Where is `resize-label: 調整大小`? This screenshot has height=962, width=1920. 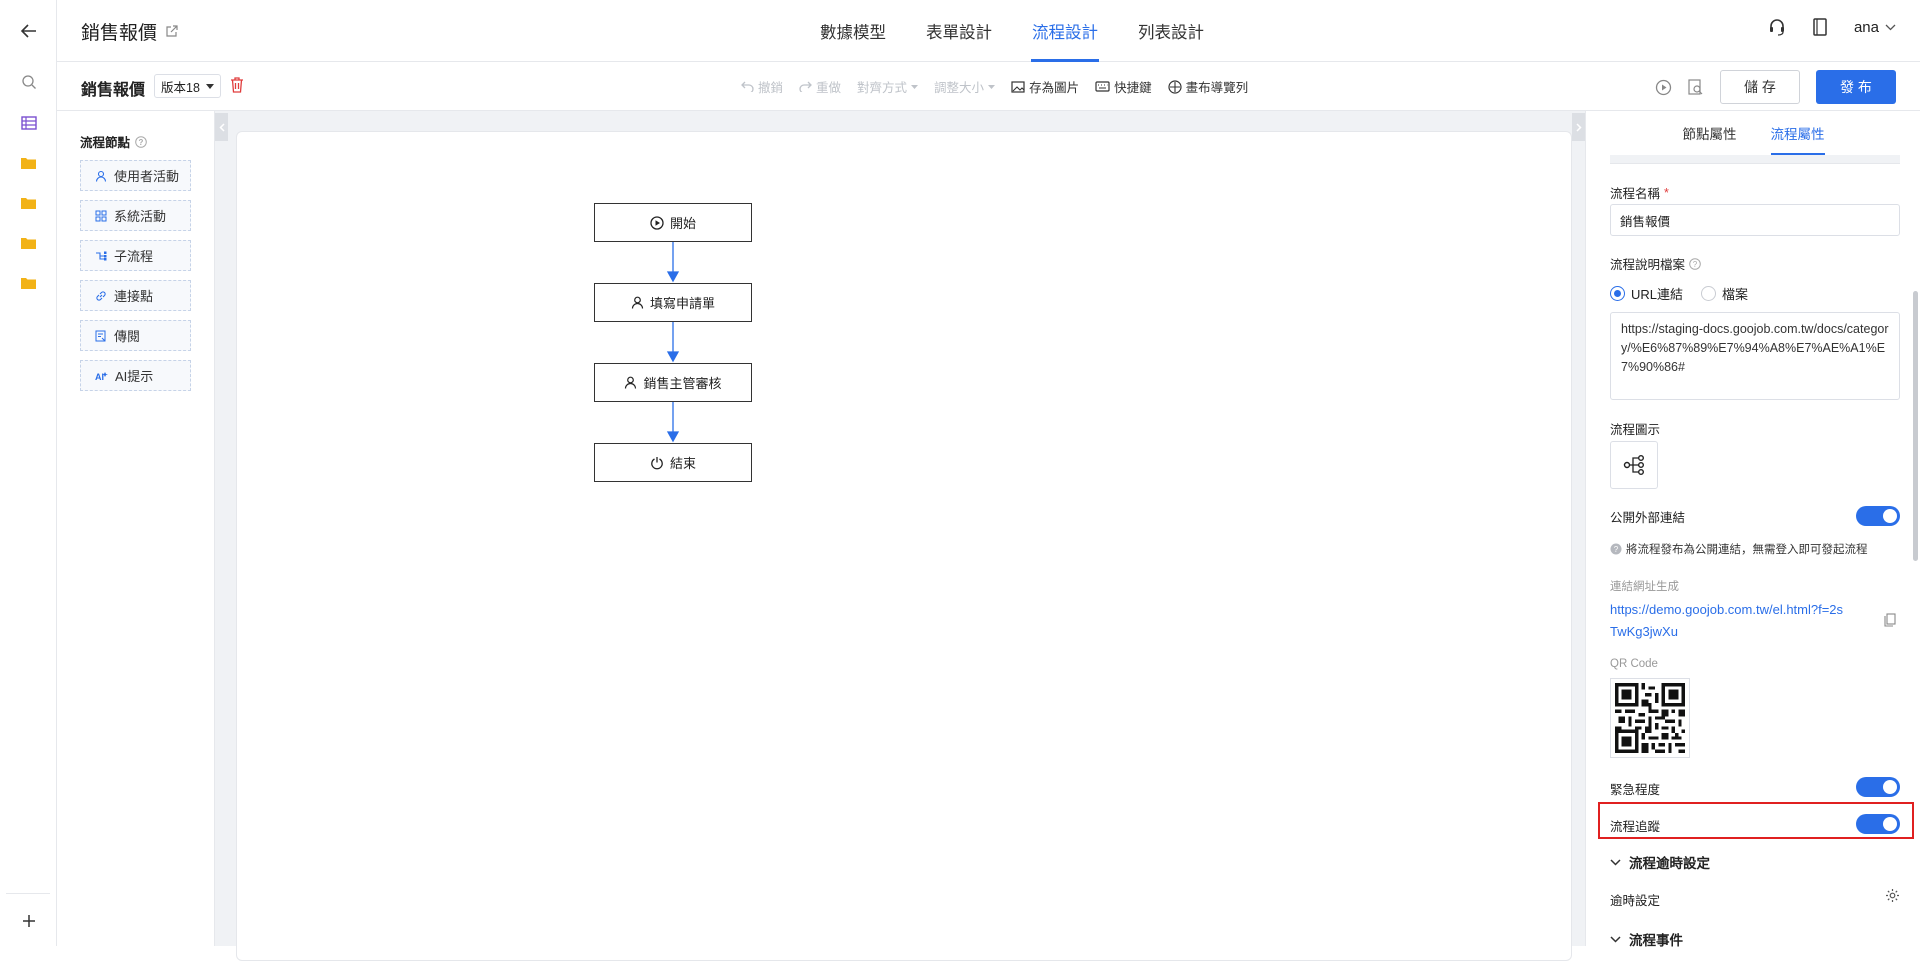
resize-label: 調整大小 is located at coordinates (959, 88).